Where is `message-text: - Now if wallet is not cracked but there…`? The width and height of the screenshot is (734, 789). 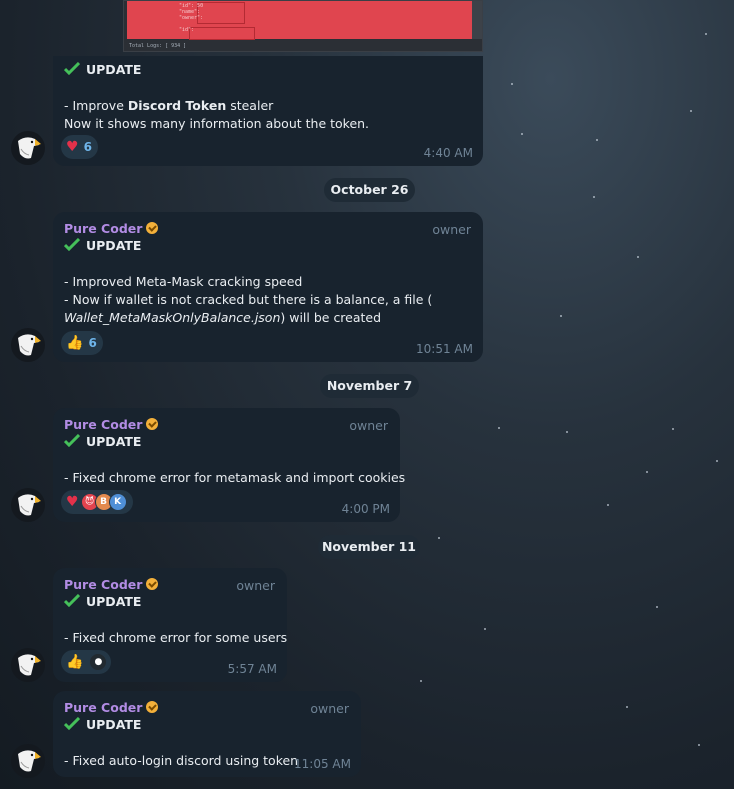
message-text: - Now if wallet is not cracked but there… is located at coordinates (248, 299).